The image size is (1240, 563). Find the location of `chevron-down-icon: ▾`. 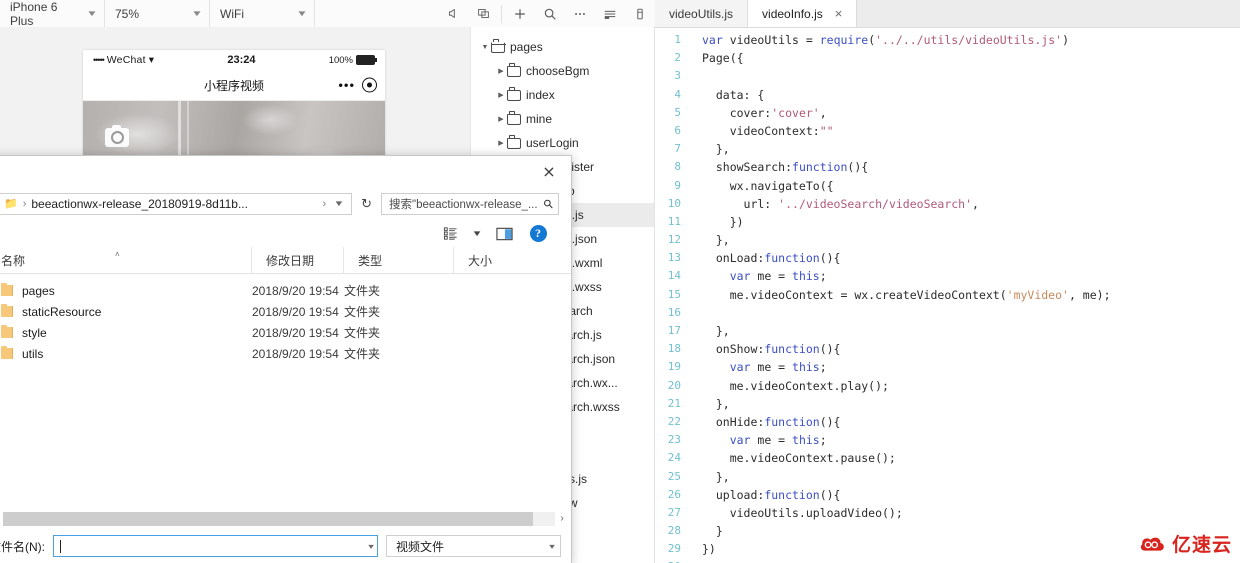

chevron-down-icon: ▾ is located at coordinates (371, 546).